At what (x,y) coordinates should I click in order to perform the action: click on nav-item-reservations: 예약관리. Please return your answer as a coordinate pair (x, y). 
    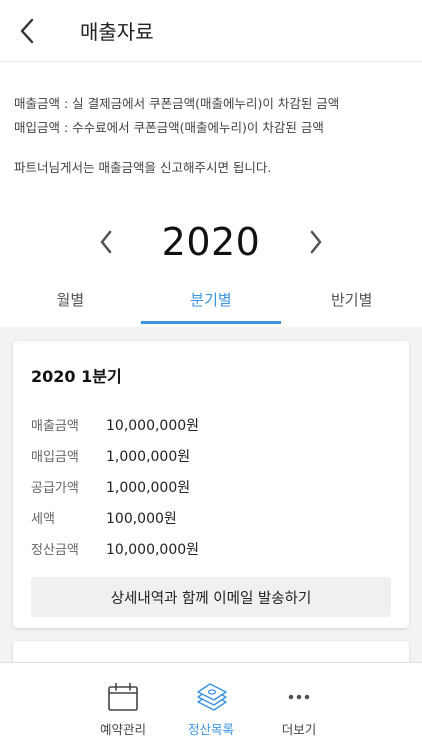
    Looking at the image, I should click on (123, 715).